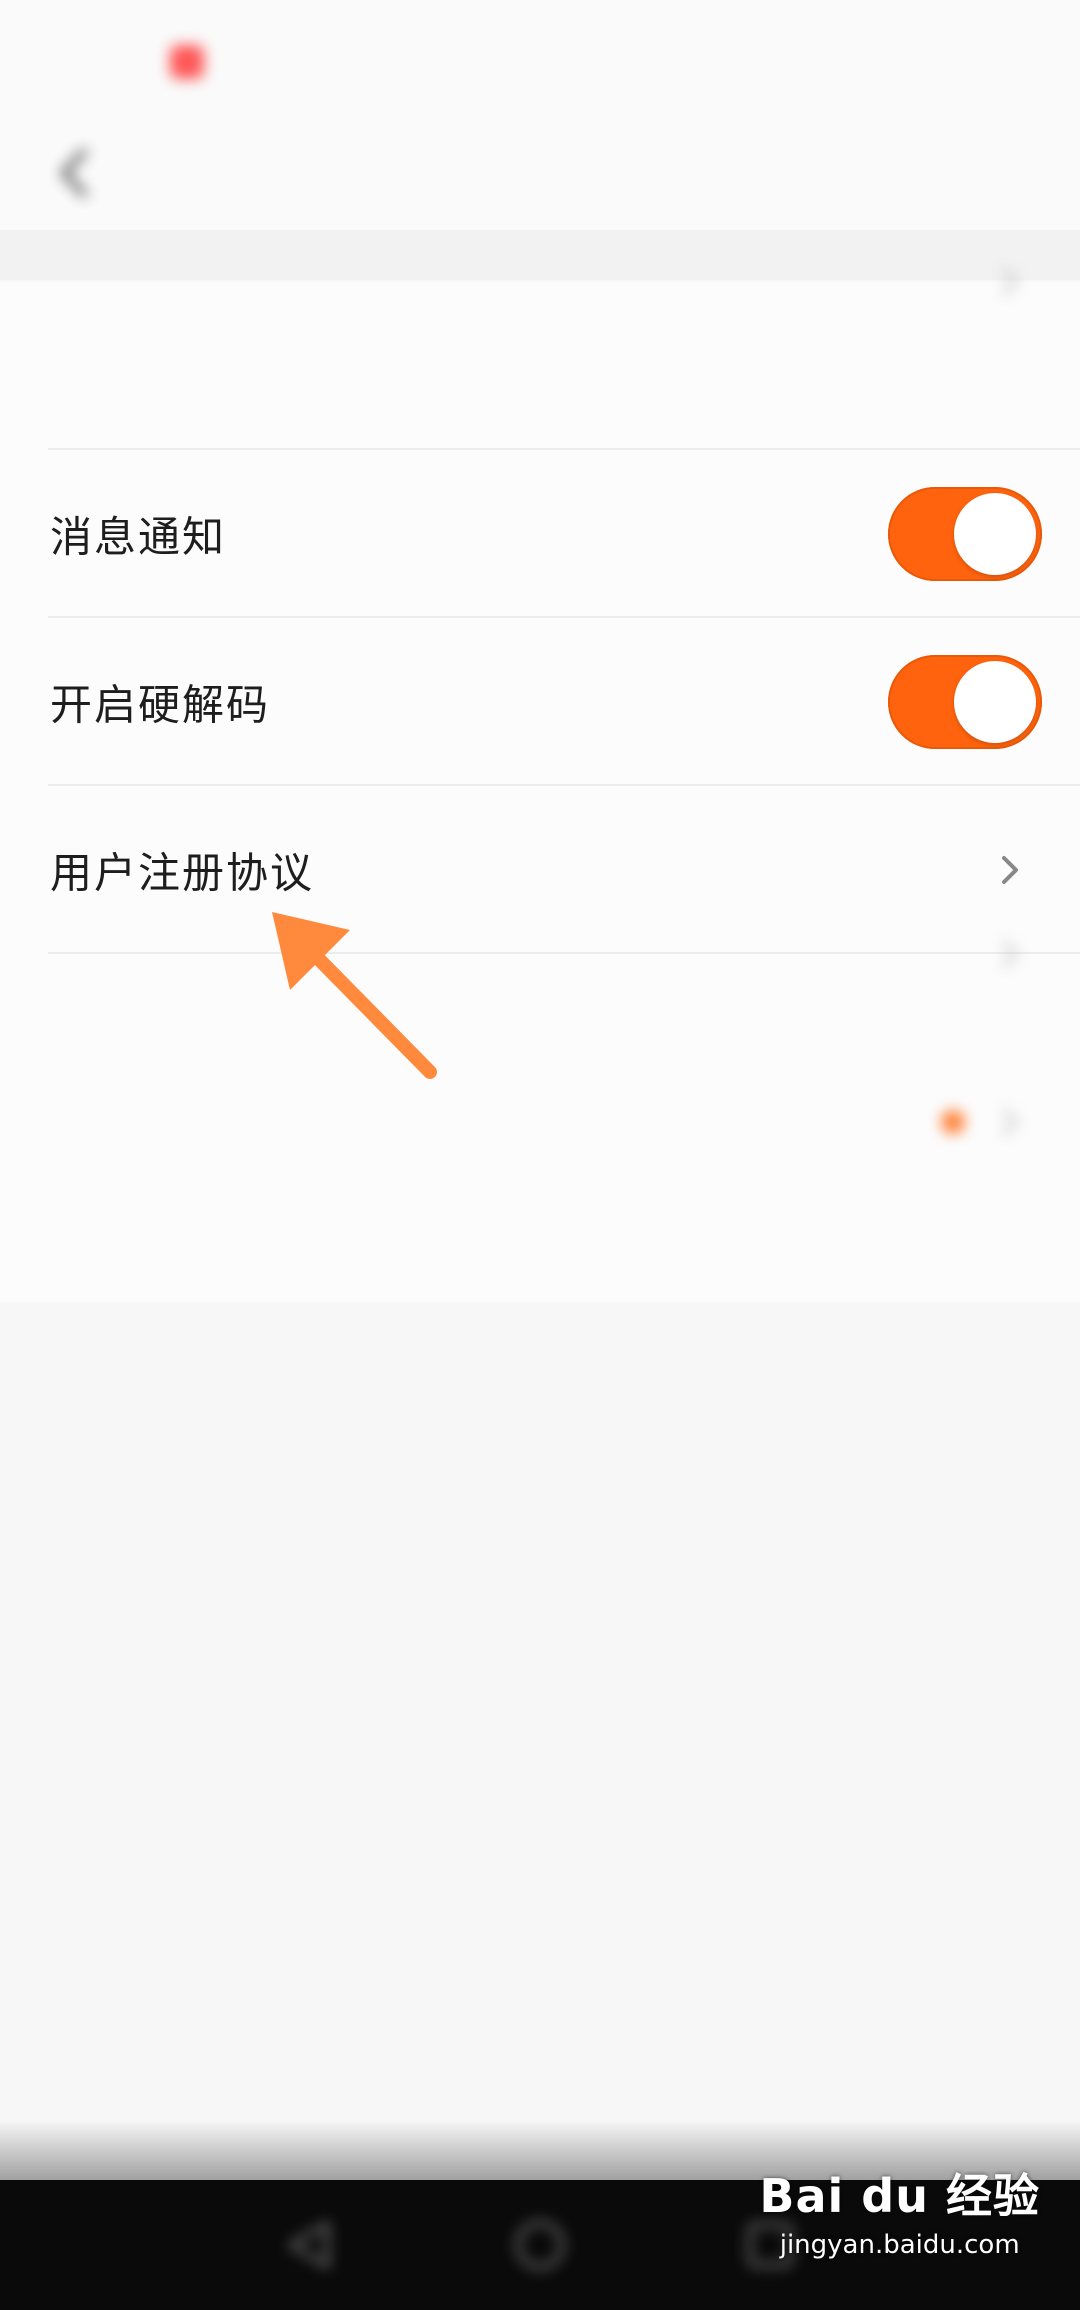  I want to click on settings-row-label: 用户注册协议, so click(182, 873).